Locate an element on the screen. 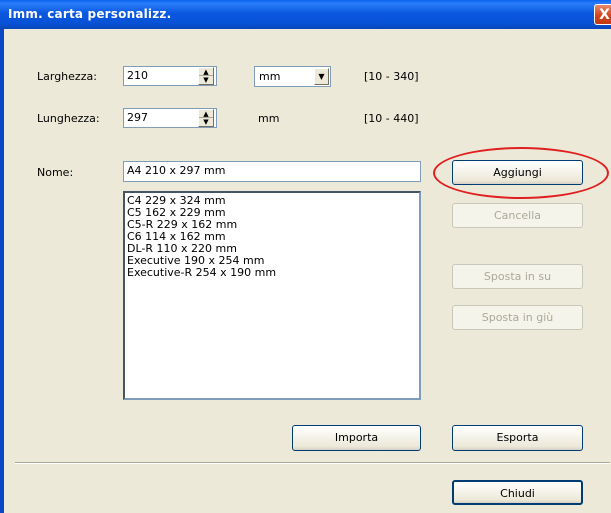 The width and height of the screenshot is (611, 513). delete-button: Cancella is located at coordinates (517, 215).